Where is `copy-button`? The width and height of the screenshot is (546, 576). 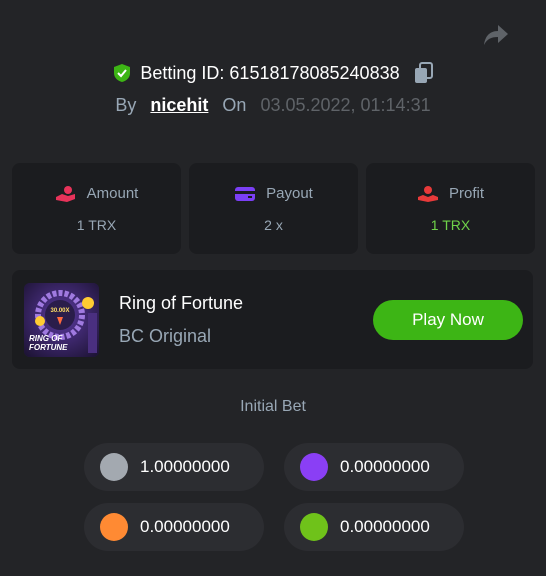 copy-button is located at coordinates (424, 73).